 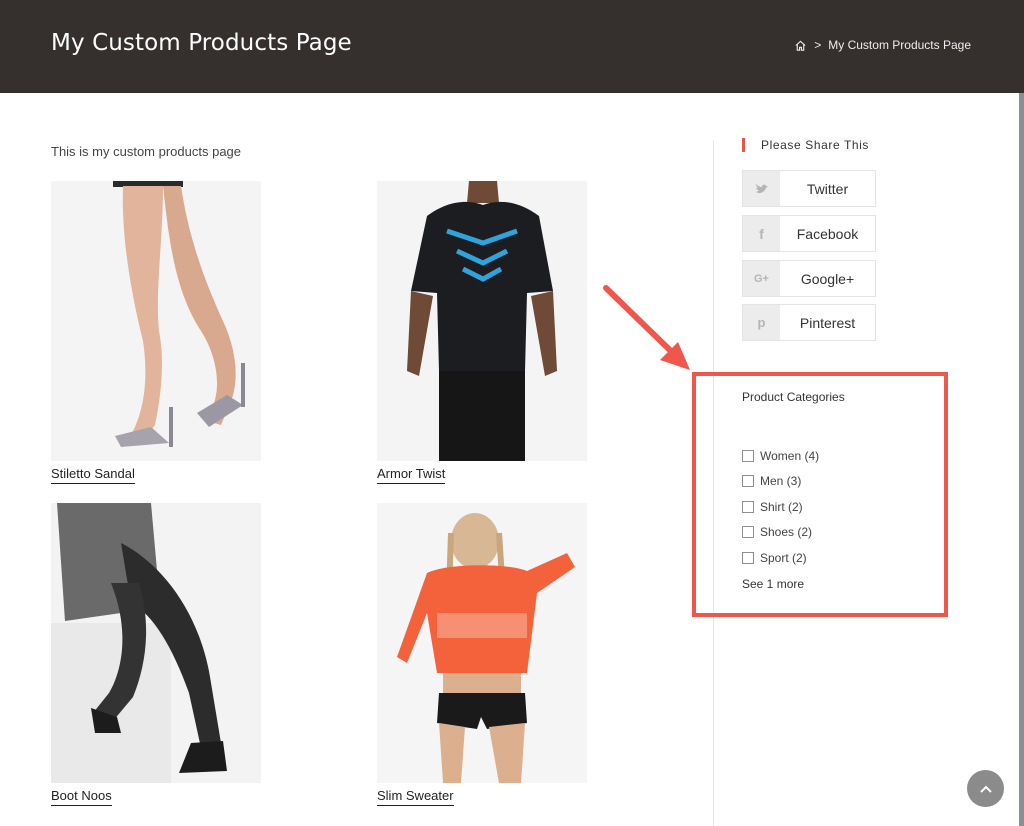 I want to click on facebook-icon: f, so click(x=761, y=233).